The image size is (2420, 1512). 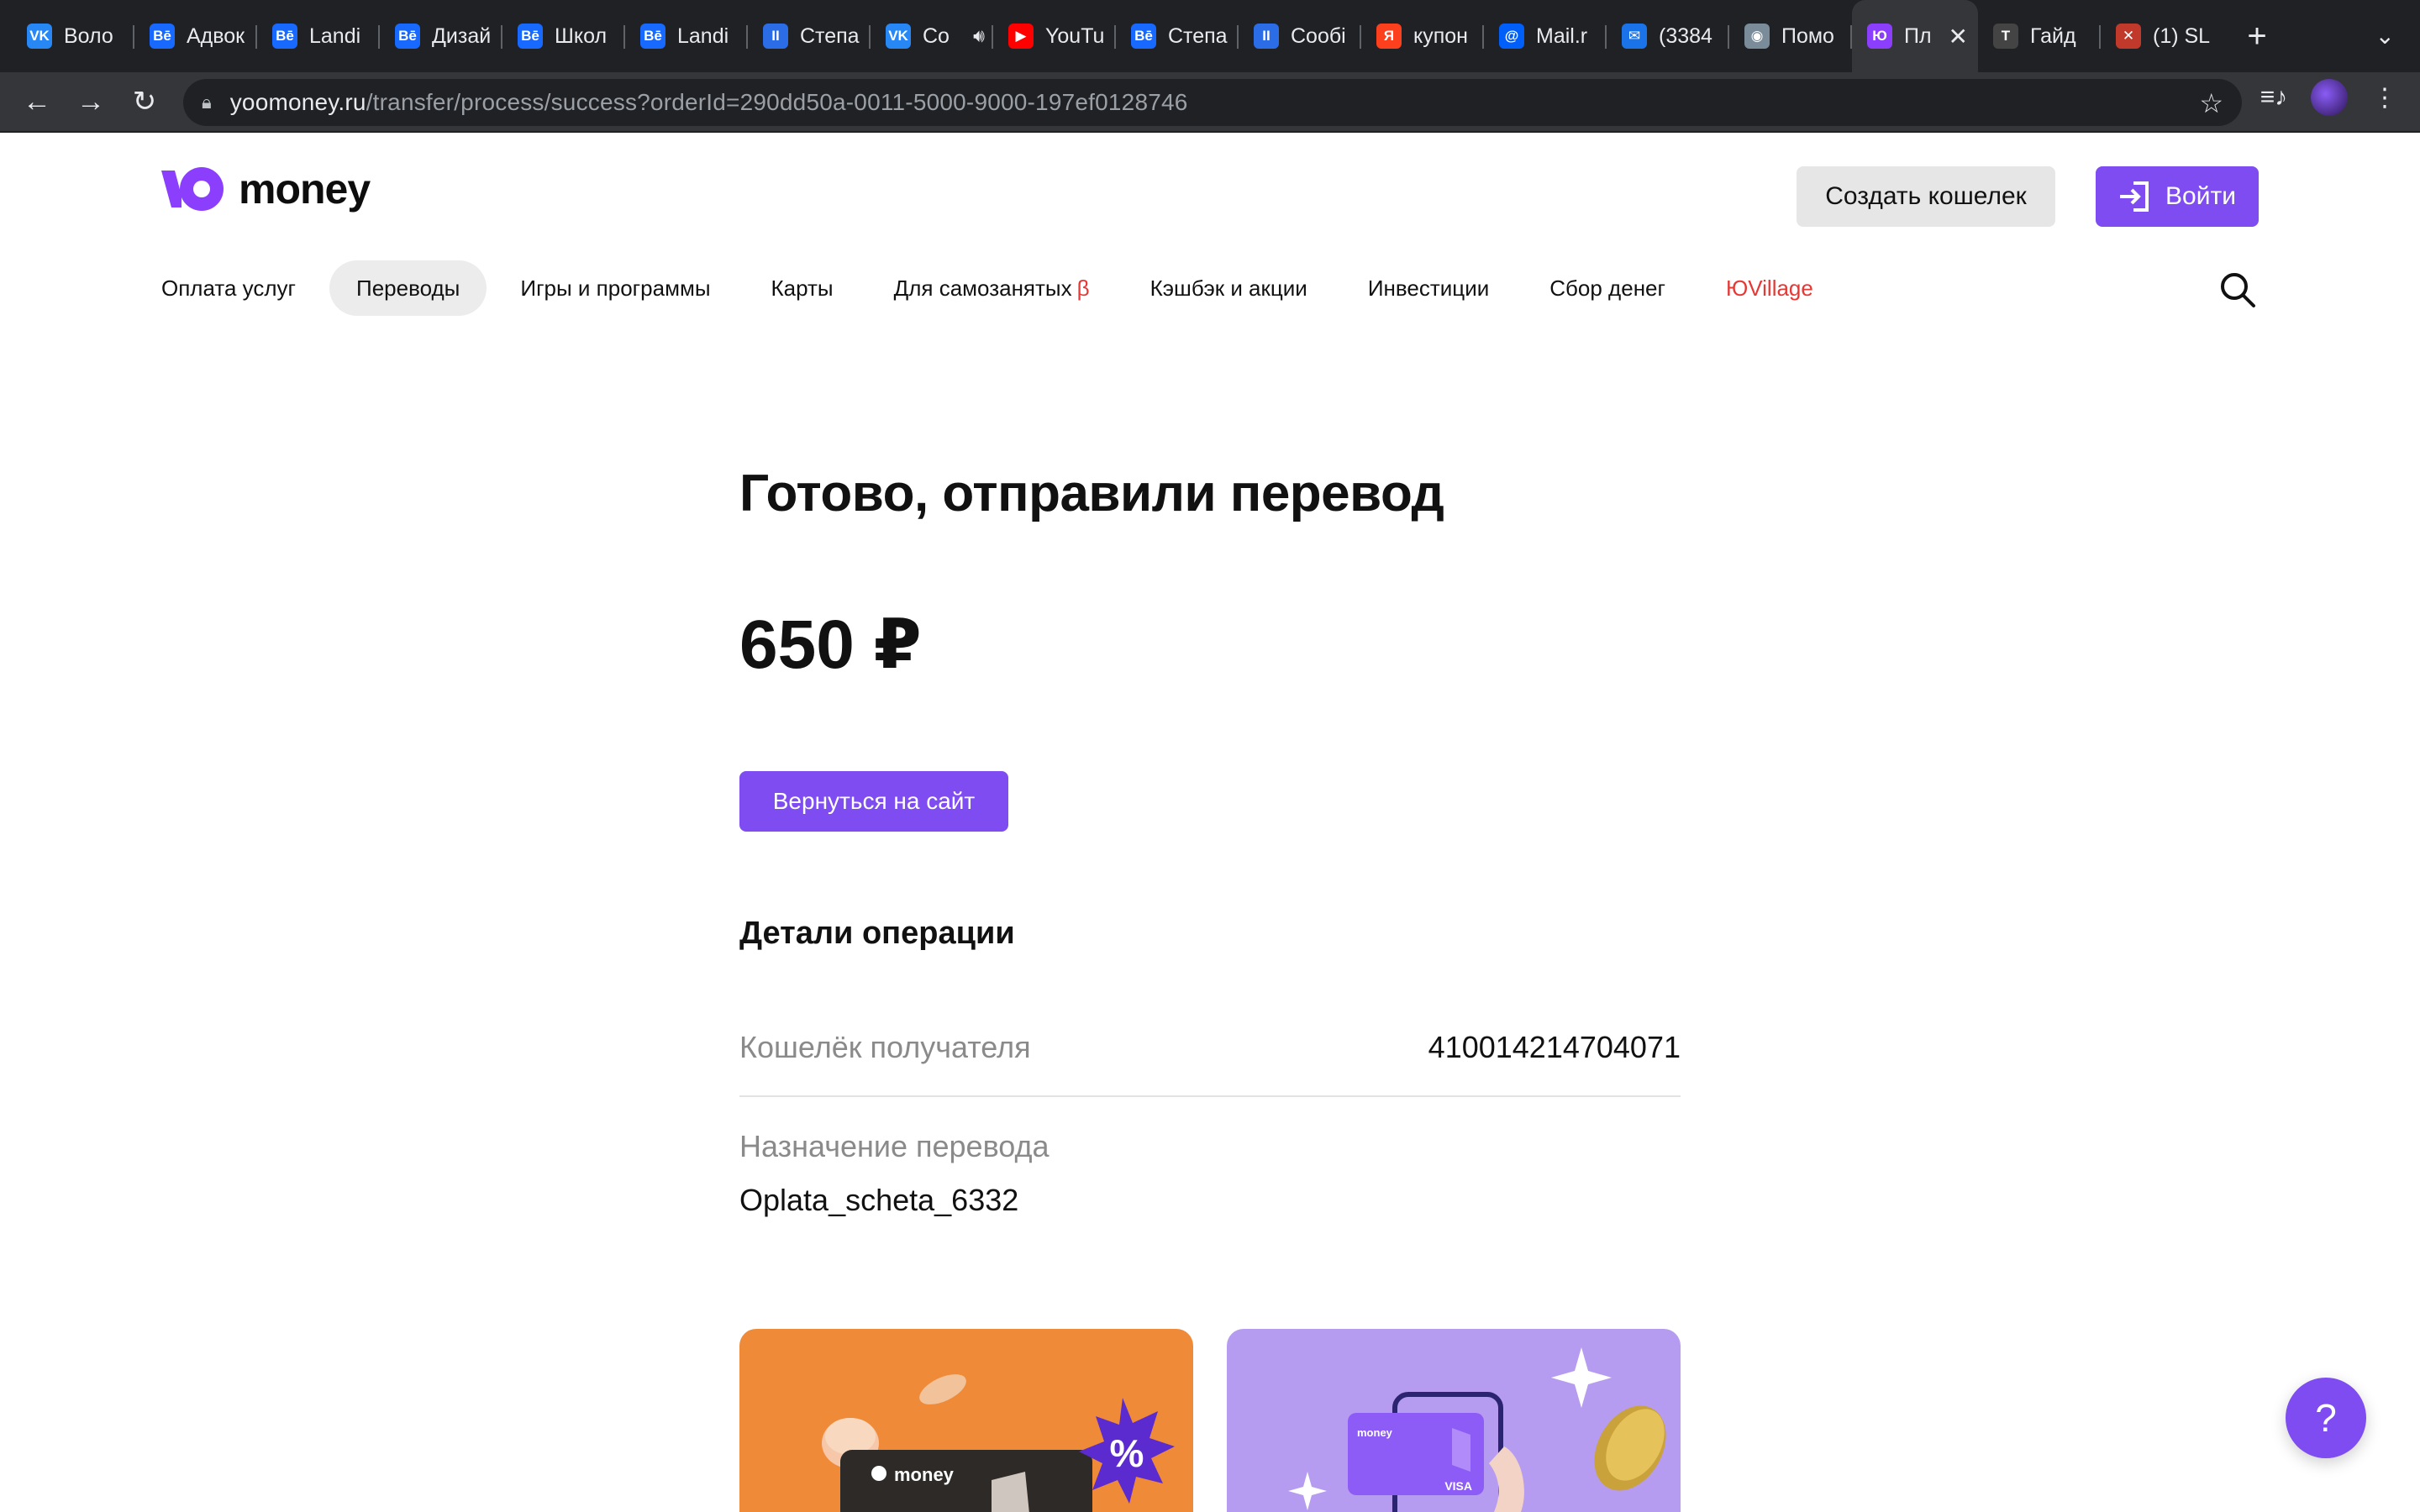 I want to click on recipient-wallet-value: 410014214704071, so click(x=1555, y=1047).